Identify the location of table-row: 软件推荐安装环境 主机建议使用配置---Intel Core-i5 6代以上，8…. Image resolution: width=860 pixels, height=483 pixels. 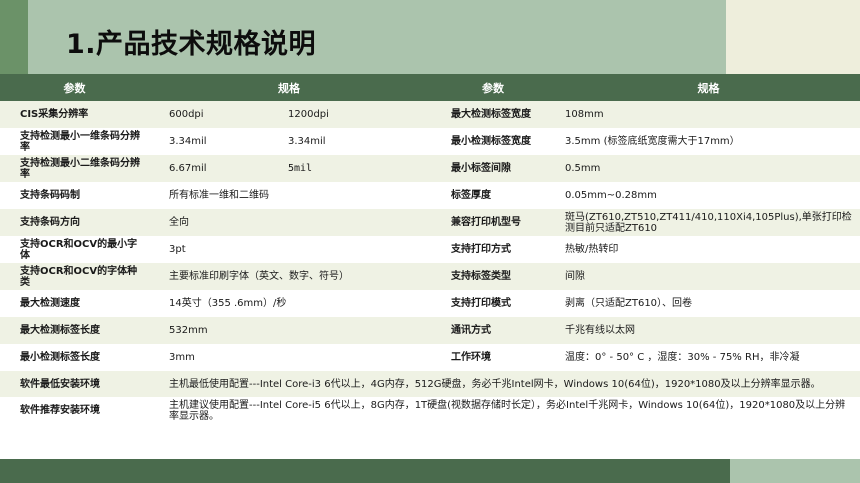
(430, 410).